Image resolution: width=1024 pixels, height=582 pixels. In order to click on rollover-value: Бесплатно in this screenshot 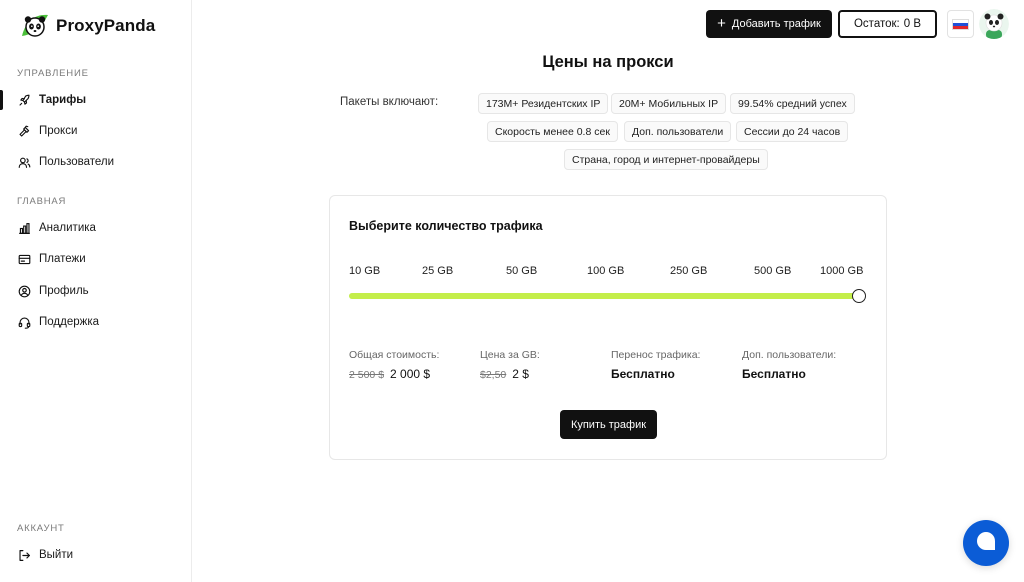, I will do `click(643, 374)`.